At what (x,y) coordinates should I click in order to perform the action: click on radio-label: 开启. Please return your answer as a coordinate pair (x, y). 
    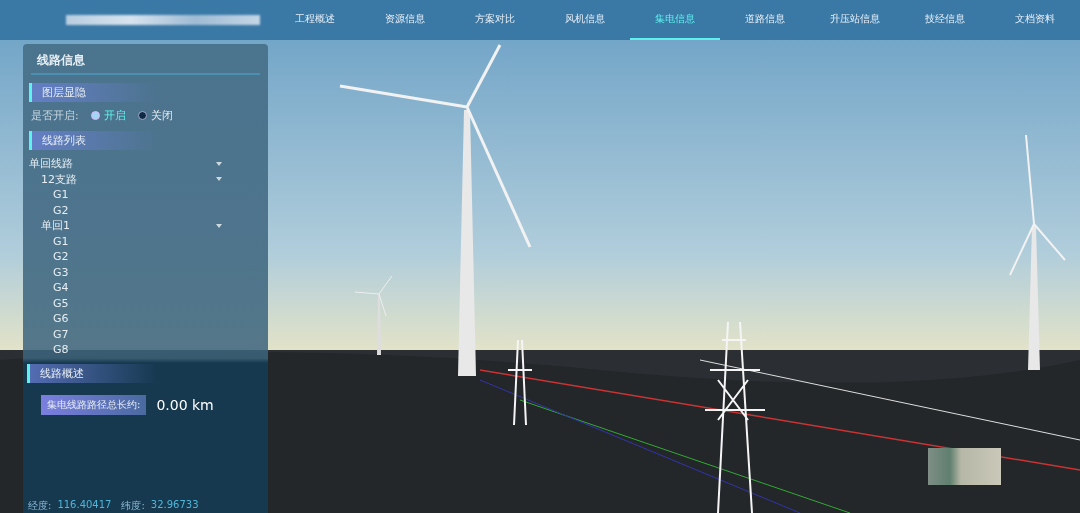
    Looking at the image, I should click on (114, 115).